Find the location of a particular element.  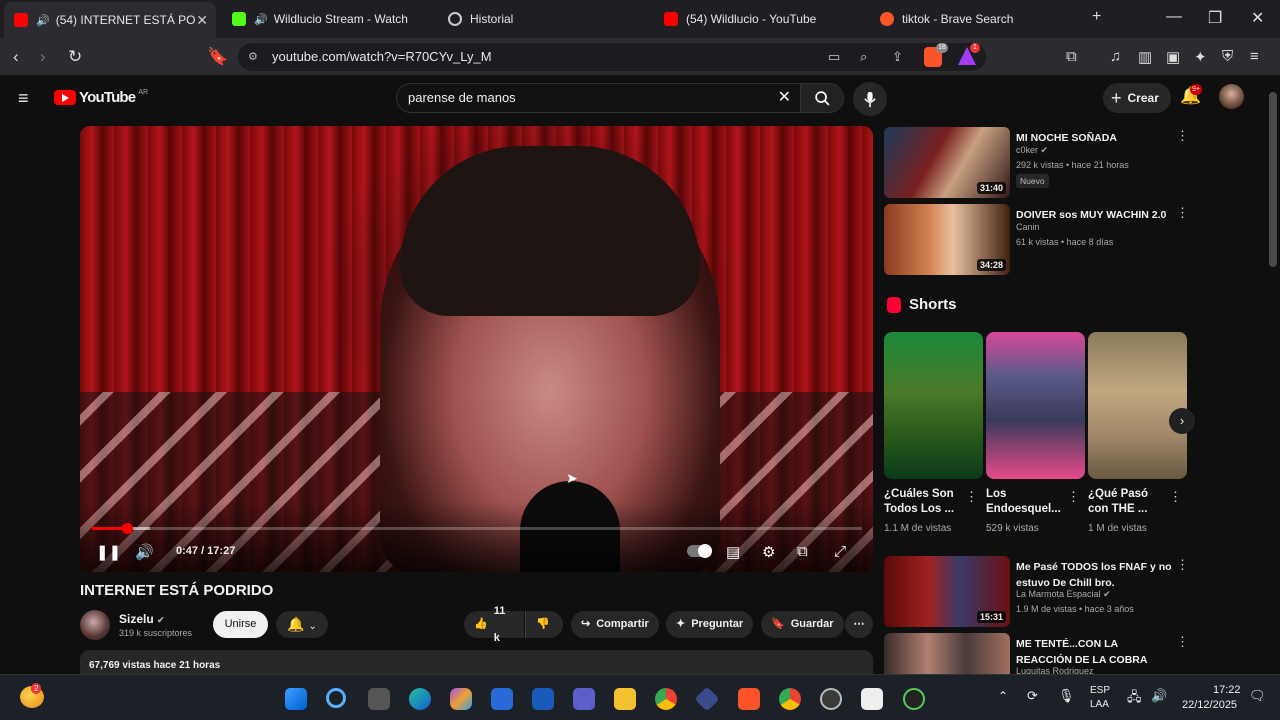

tab-youtube-video: 🔊 (54) INTERNET ESTÁ PODRIDO - YouTube ✕ is located at coordinates (110, 20).